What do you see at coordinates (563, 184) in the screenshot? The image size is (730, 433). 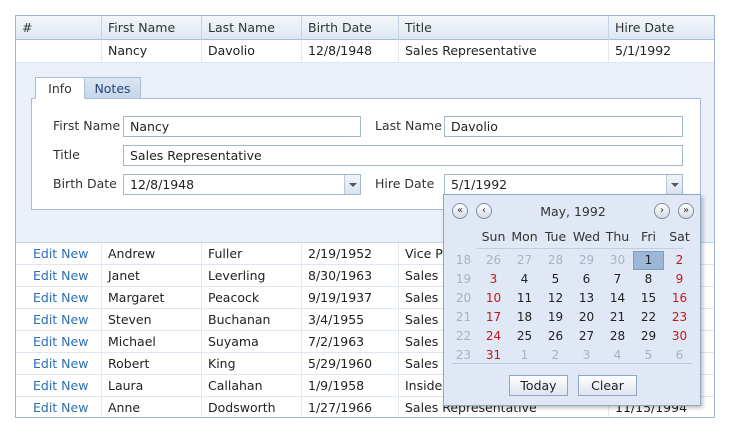 I see `hire-date-field: 5/1/1992` at bounding box center [563, 184].